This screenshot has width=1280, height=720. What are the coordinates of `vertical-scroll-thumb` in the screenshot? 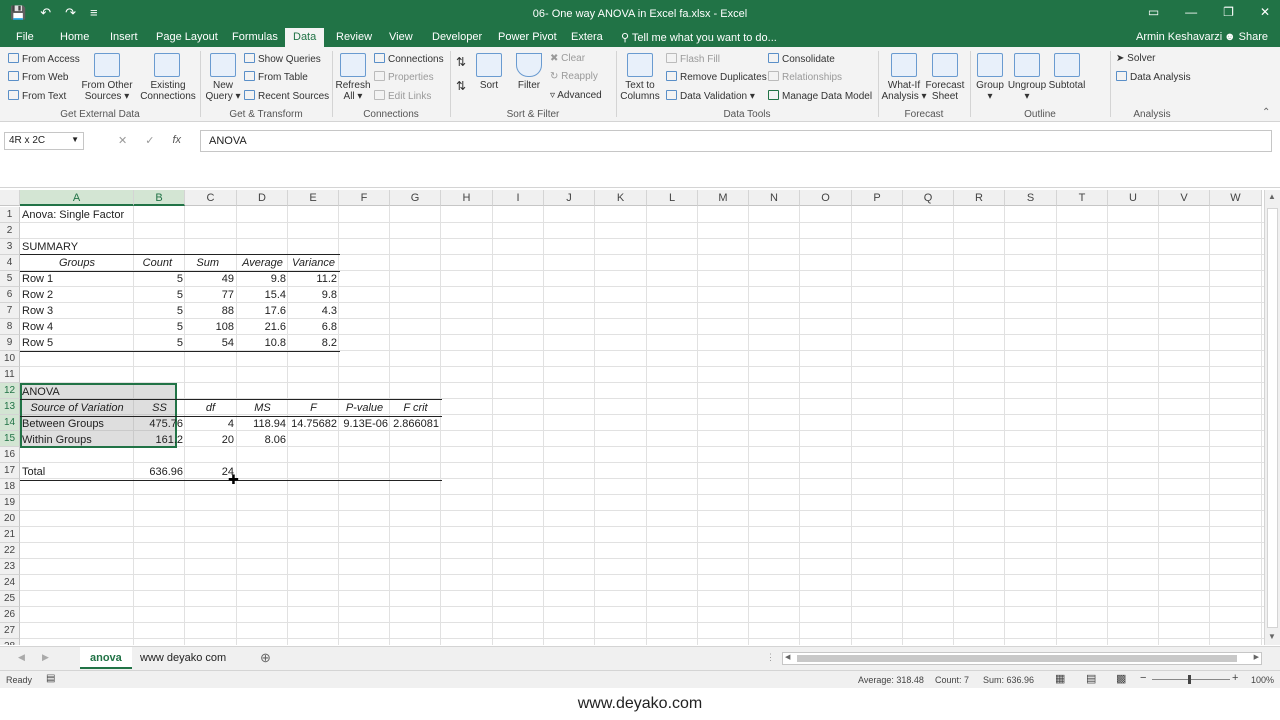 It's located at (1272, 418).